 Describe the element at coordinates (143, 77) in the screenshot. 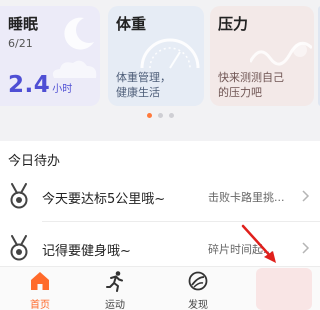

I see `weight-desc-line1: 体重管理，` at that location.